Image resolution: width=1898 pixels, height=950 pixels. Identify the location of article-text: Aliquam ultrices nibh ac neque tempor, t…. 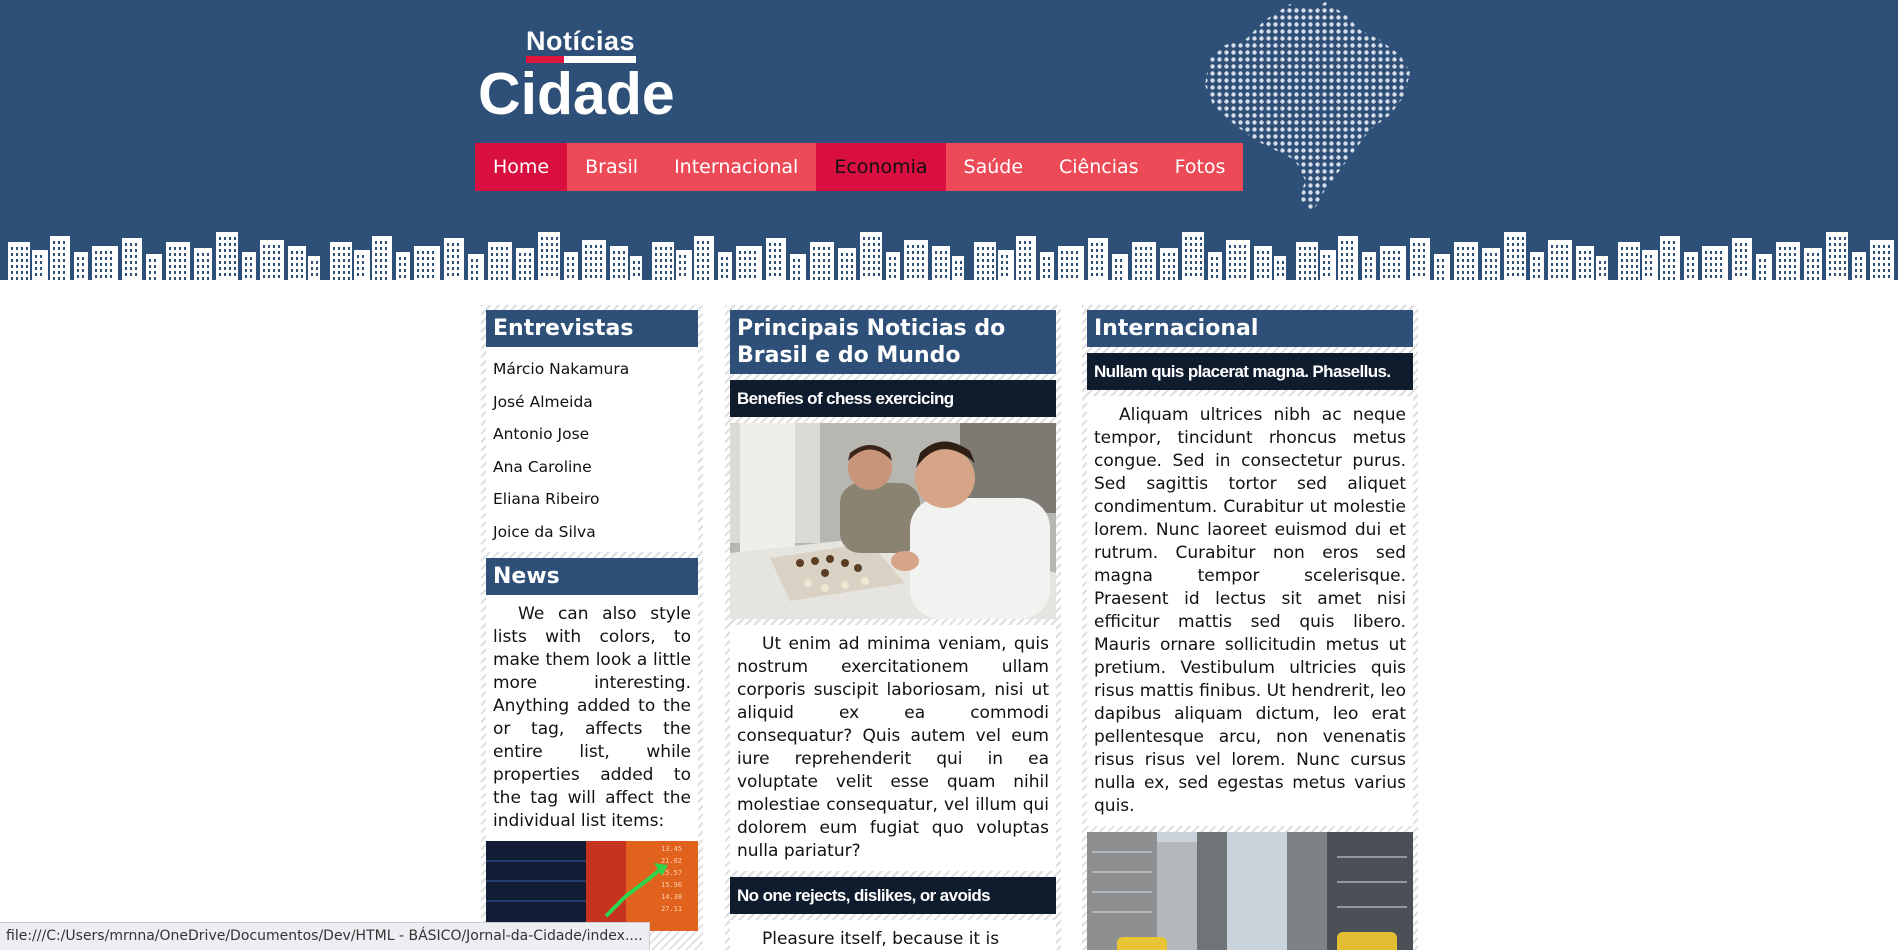
(1250, 611).